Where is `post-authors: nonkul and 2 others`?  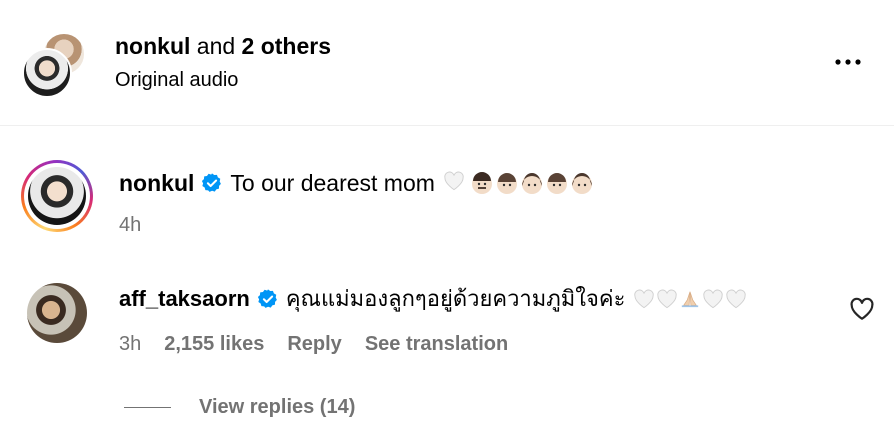
post-authors: nonkul and 2 others is located at coordinates (223, 46).